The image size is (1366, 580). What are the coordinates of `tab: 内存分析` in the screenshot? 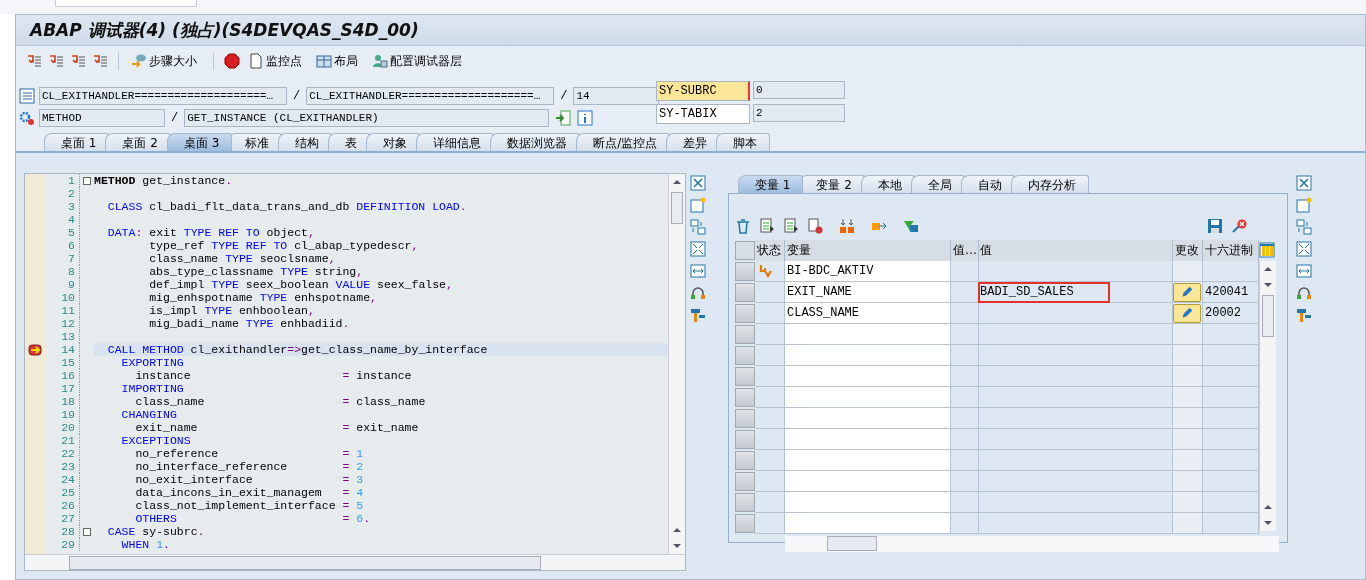 It's located at (1049, 184).